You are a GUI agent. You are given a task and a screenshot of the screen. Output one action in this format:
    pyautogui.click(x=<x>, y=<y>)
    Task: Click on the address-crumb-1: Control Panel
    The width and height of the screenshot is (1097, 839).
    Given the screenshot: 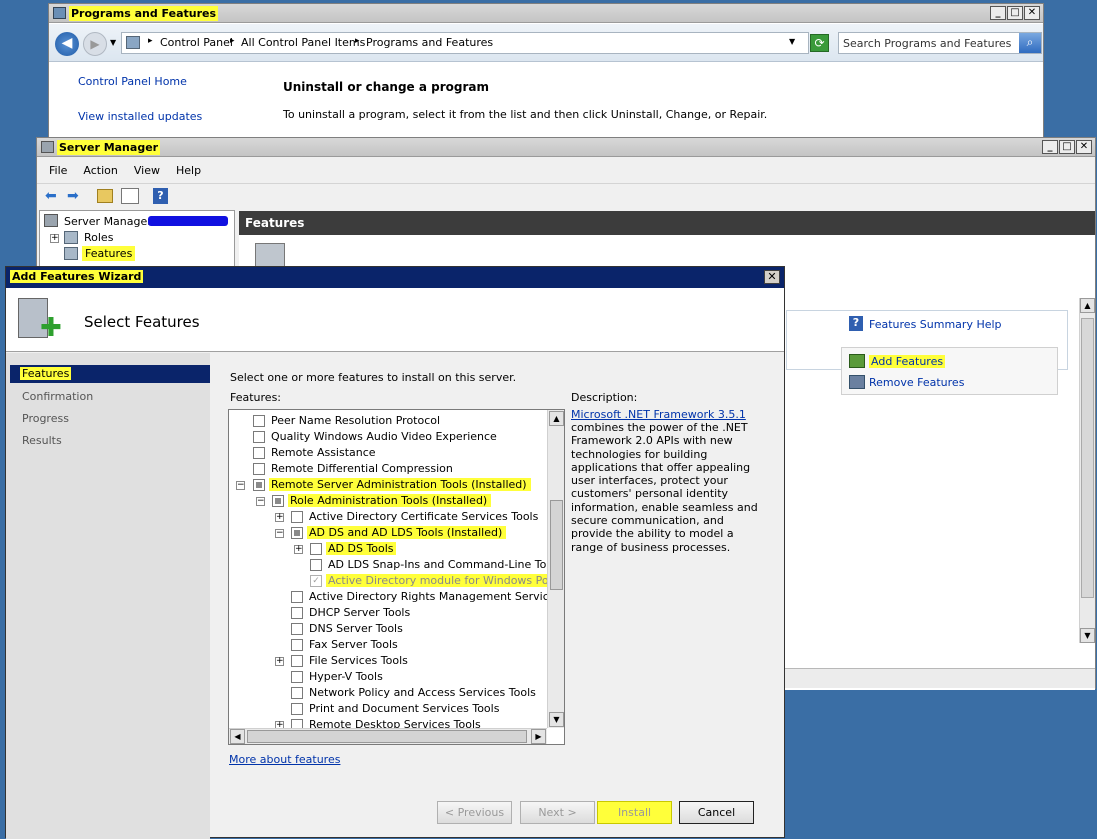 What is the action you would take?
    pyautogui.click(x=196, y=42)
    